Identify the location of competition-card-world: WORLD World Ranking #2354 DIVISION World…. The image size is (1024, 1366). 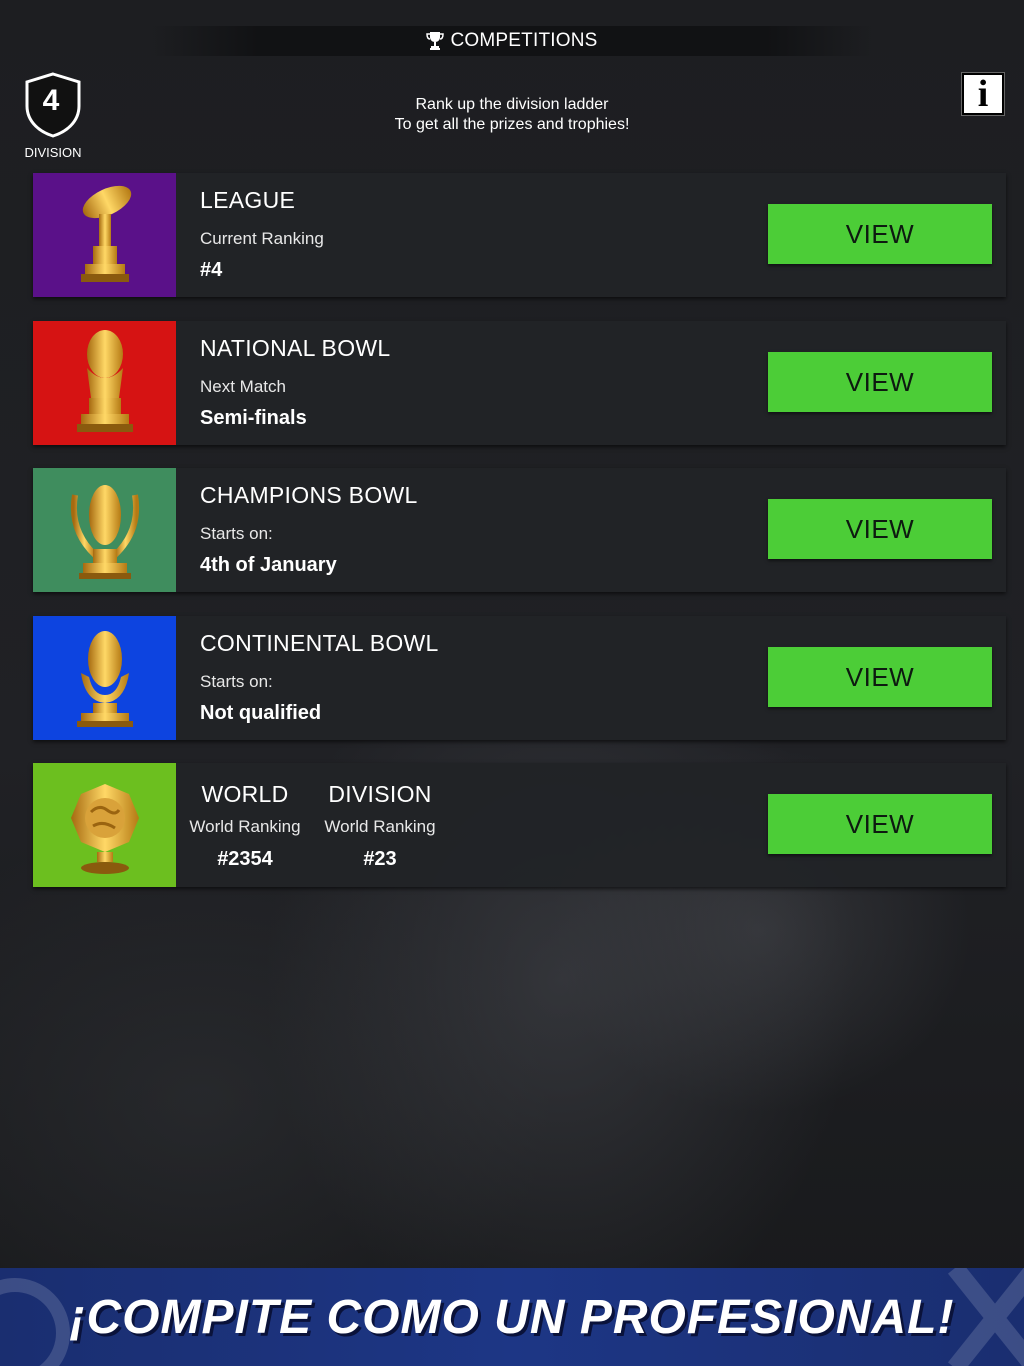
(519, 825).